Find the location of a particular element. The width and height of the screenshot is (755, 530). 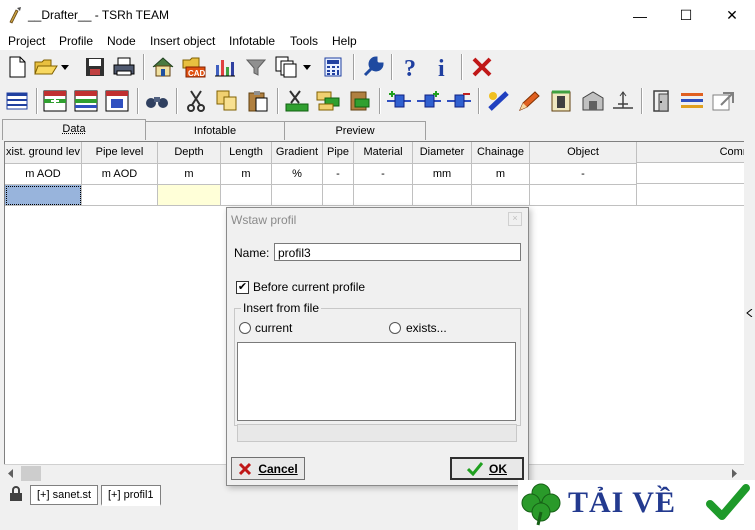

column-header-chainage: Chainage is located at coordinates (501, 153).